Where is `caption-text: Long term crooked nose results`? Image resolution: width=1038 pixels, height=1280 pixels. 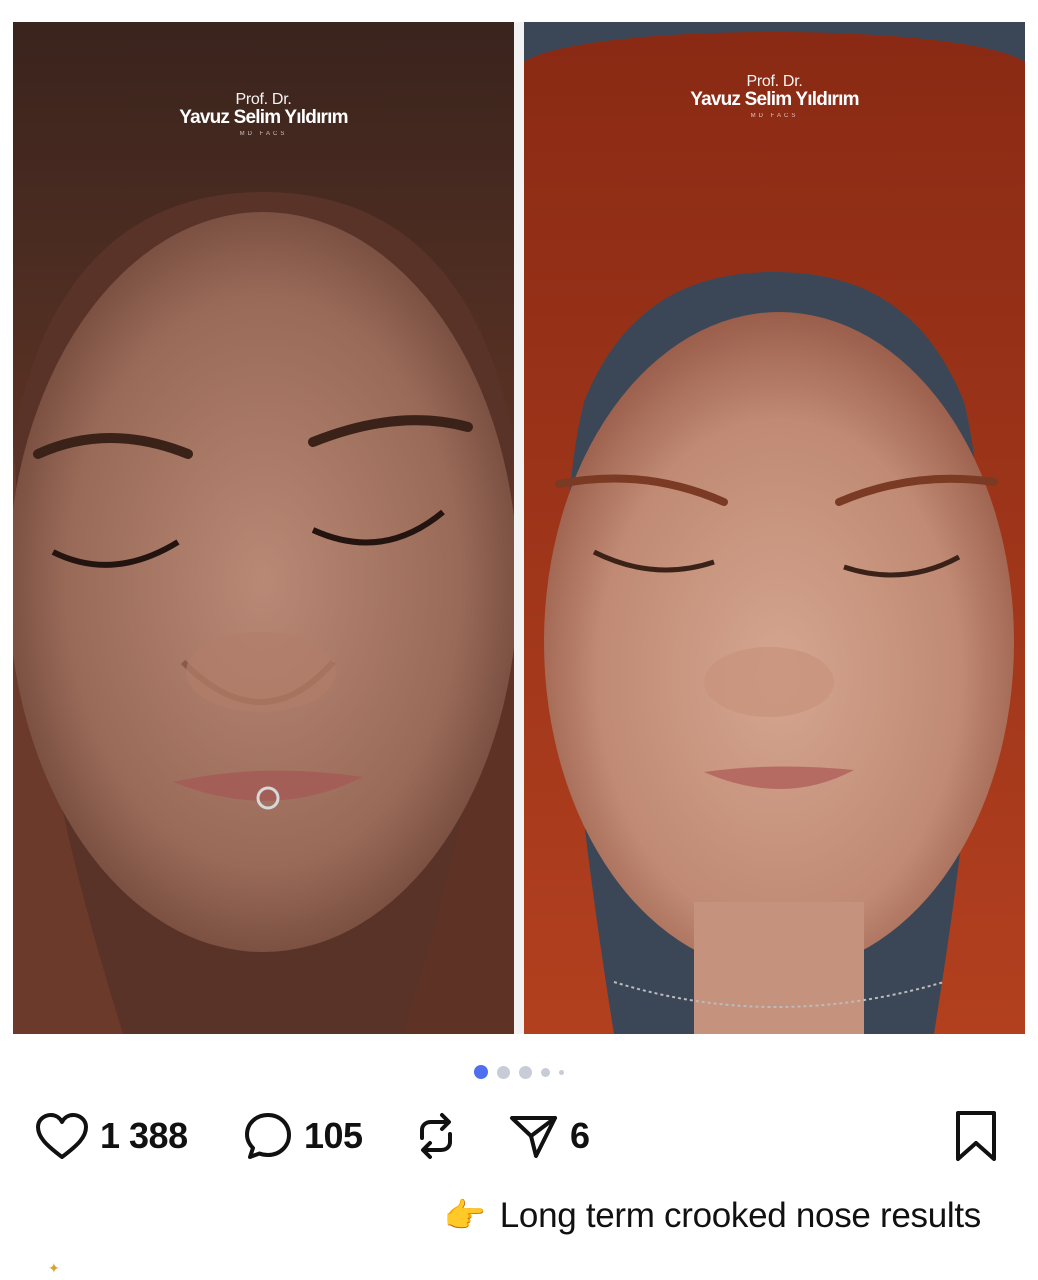 caption-text: Long term crooked nose results is located at coordinates (740, 1215).